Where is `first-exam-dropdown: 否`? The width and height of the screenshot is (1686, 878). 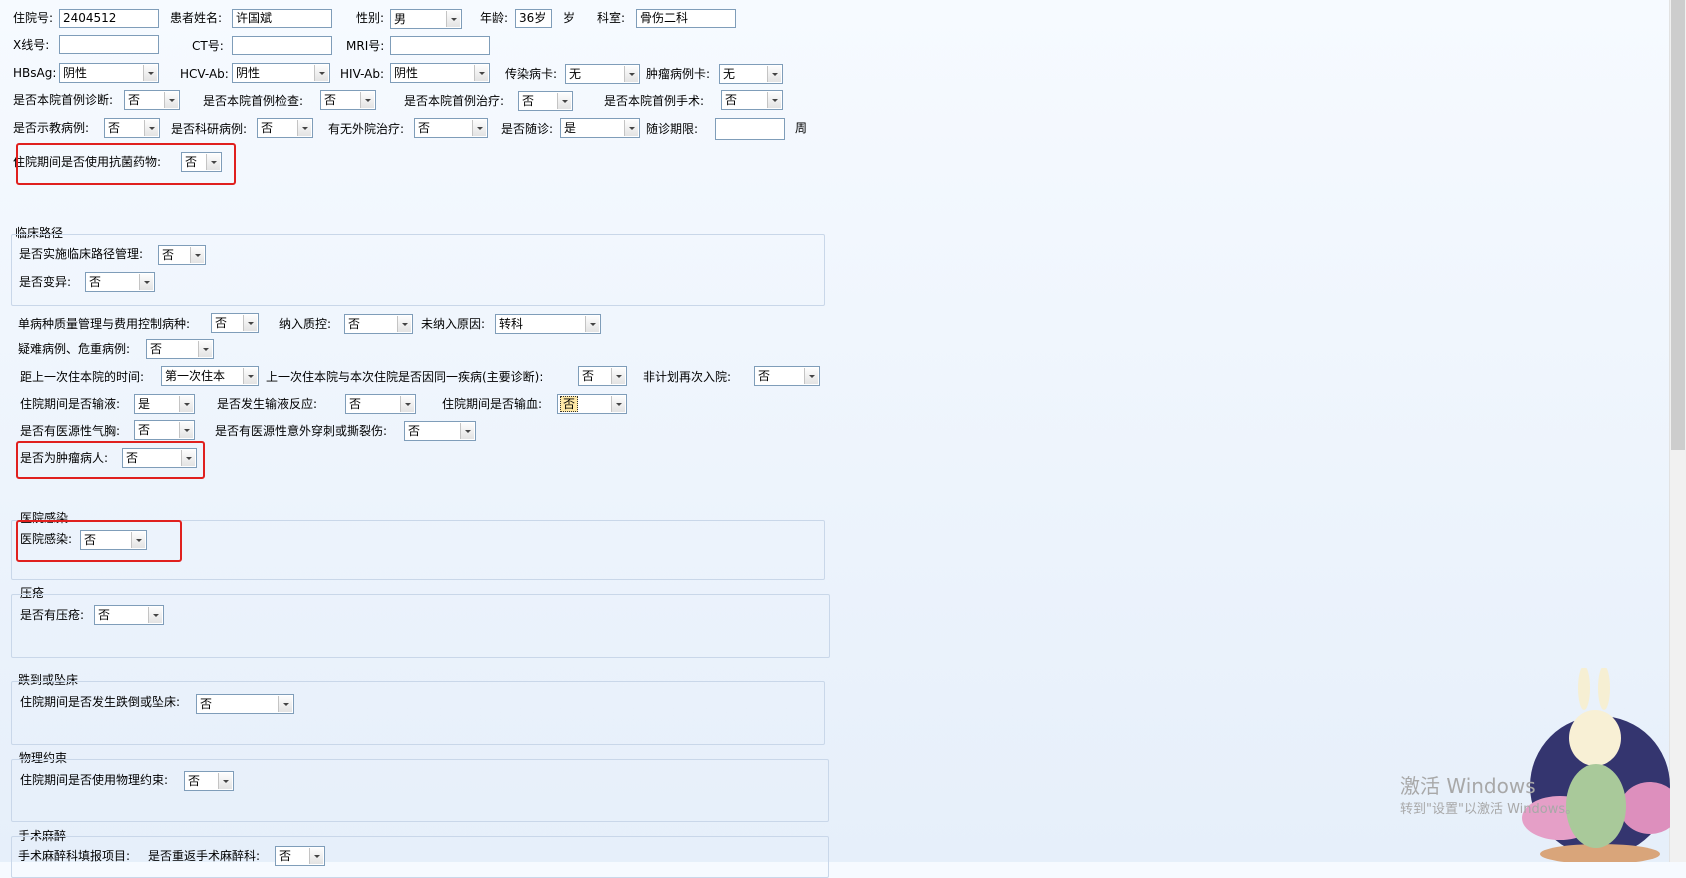
first-exam-dropdown: 否 is located at coordinates (348, 100).